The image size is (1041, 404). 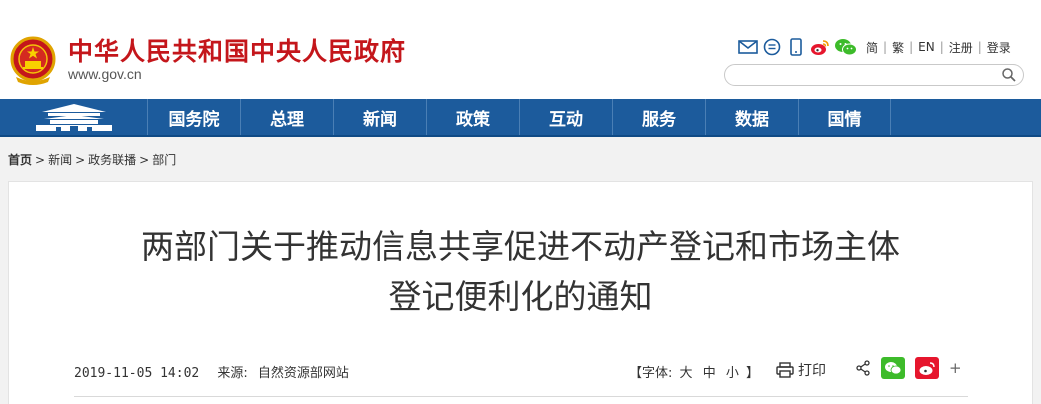 I want to click on nav-items: 国务院 总理 新闻 政策 互动 服务 数据 国情, so click(x=519, y=117).